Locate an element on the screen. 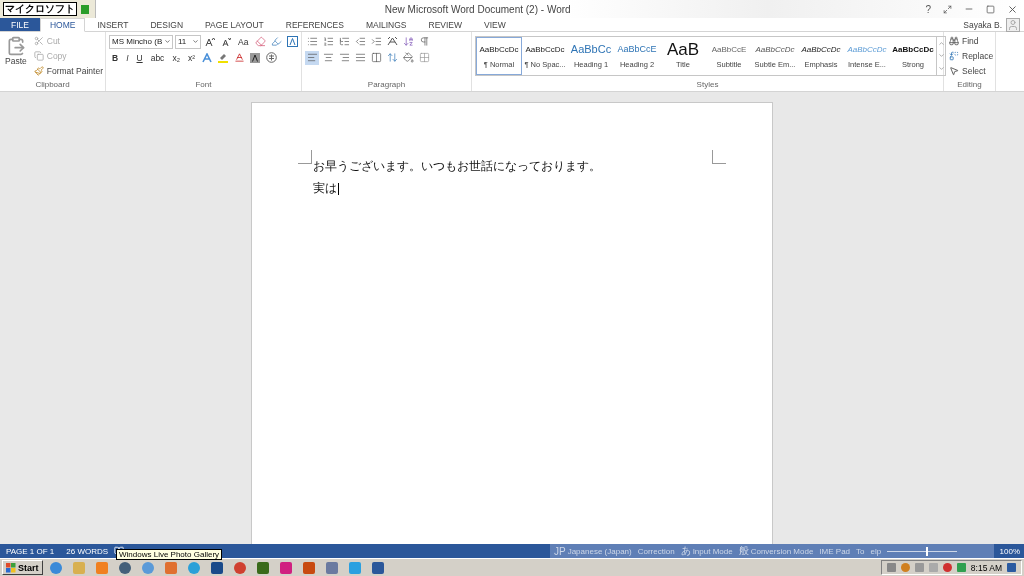 This screenshot has height=576, width=1024. ribbon-tab: REVIEW is located at coordinates (445, 24).